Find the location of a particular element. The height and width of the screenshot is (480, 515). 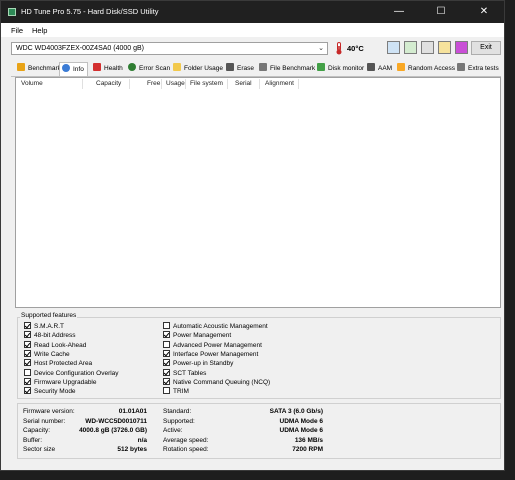

sector-size-value: 512 bytes is located at coordinates (132, 449).